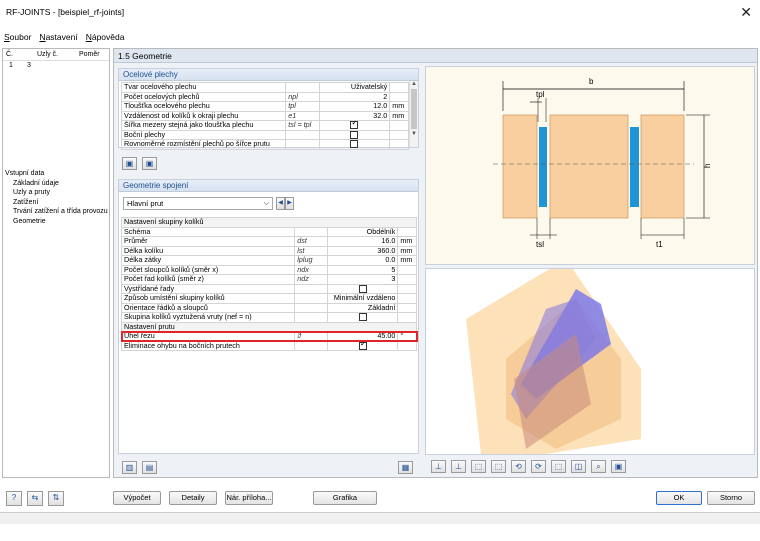 The width and height of the screenshot is (760, 541). What do you see at coordinates (268, 231) in the screenshot?
I see `table-row: Schéma Obdélník` at bounding box center [268, 231].